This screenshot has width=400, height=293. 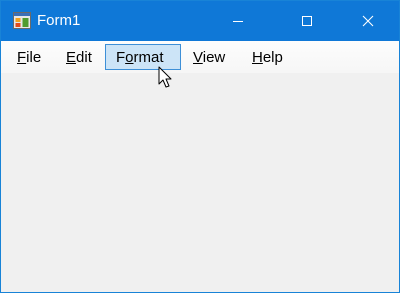 I want to click on menu-view-label: iew, so click(x=214, y=57).